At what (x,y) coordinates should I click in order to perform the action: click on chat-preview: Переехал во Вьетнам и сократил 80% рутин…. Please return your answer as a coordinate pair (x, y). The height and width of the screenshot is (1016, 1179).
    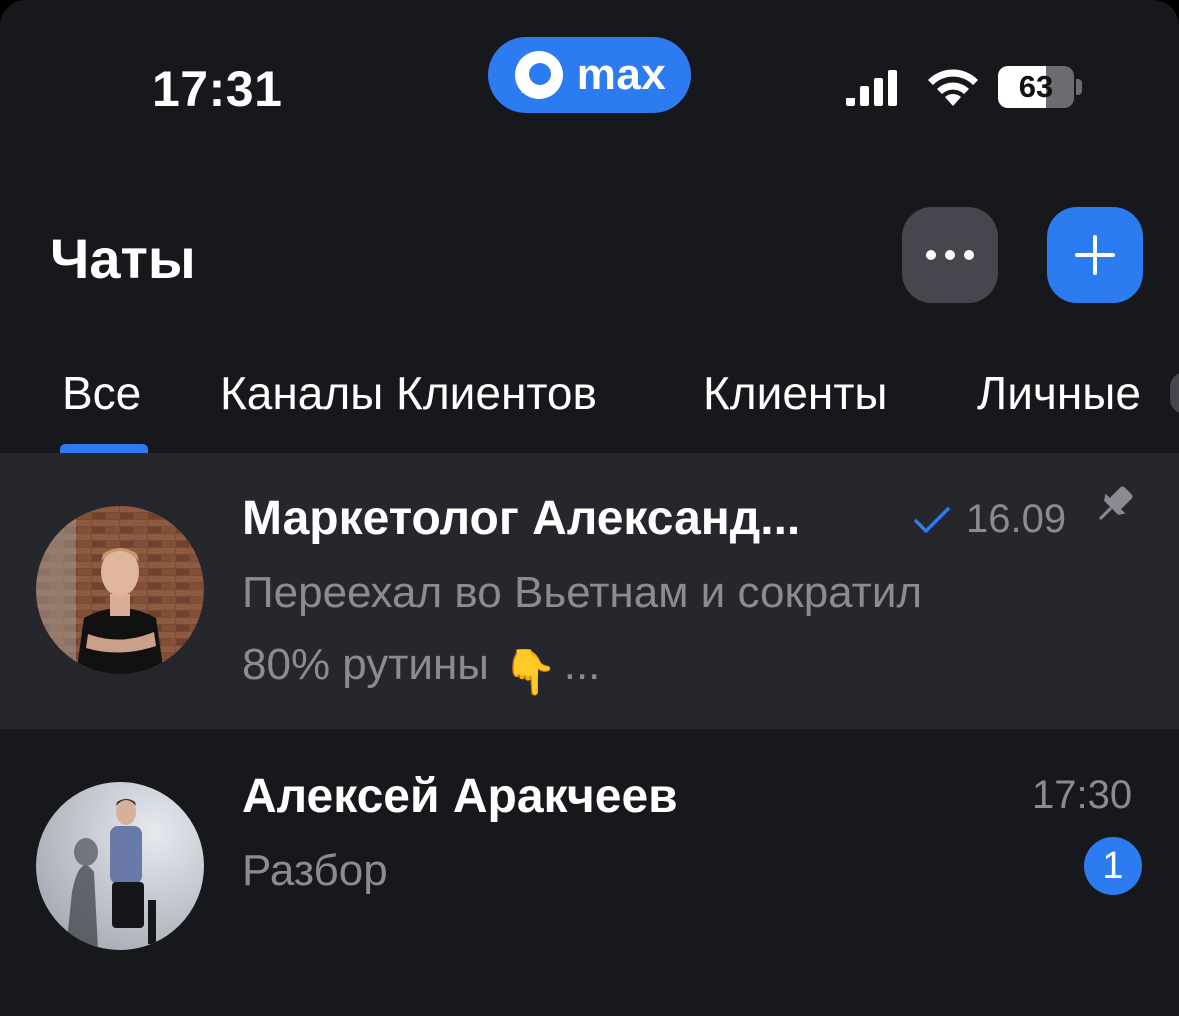
    Looking at the image, I should click on (652, 633).